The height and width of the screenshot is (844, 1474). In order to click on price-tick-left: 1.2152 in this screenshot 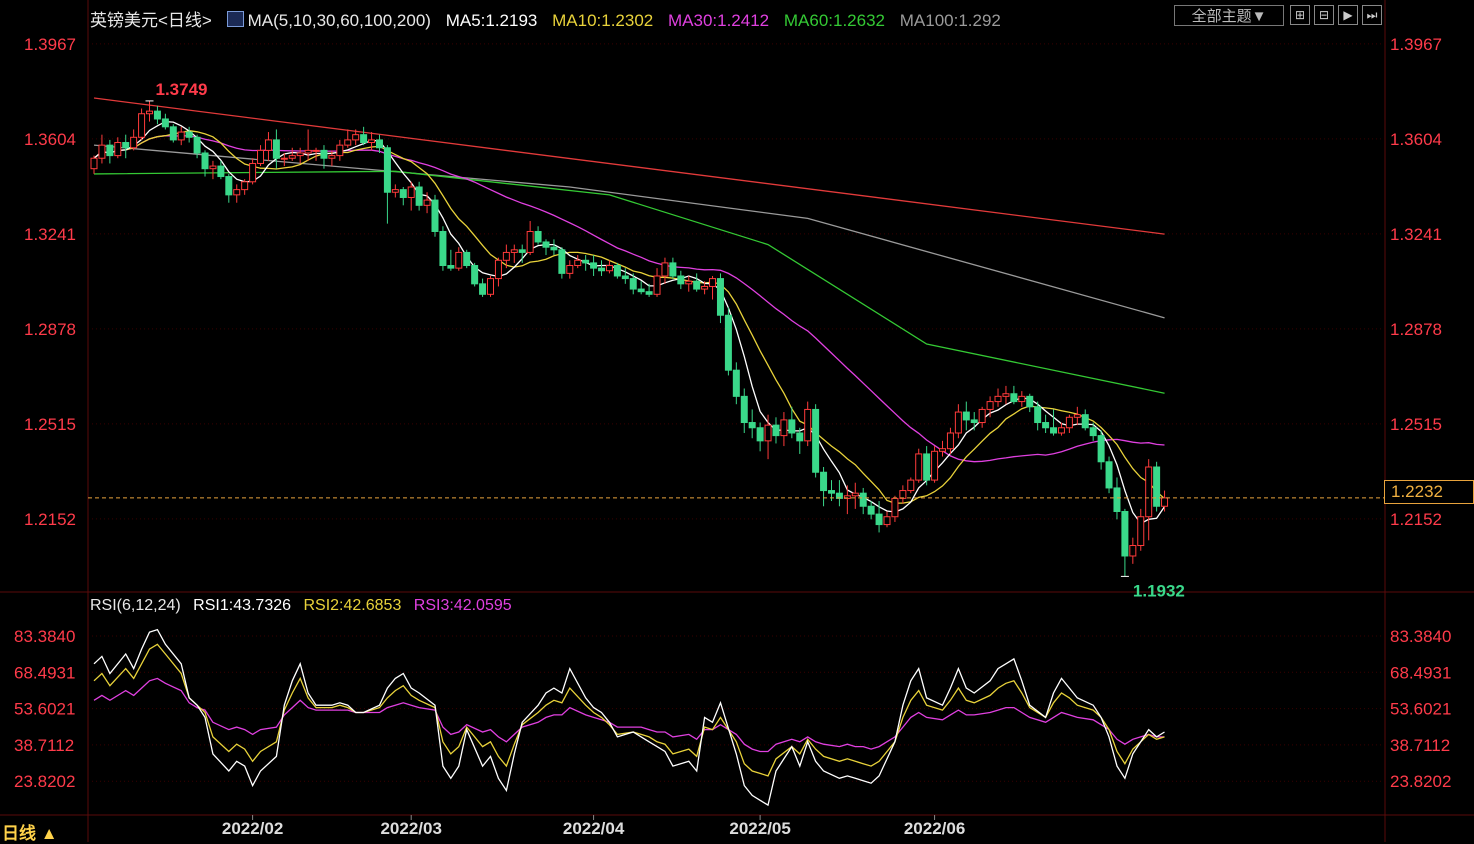, I will do `click(50, 519)`.